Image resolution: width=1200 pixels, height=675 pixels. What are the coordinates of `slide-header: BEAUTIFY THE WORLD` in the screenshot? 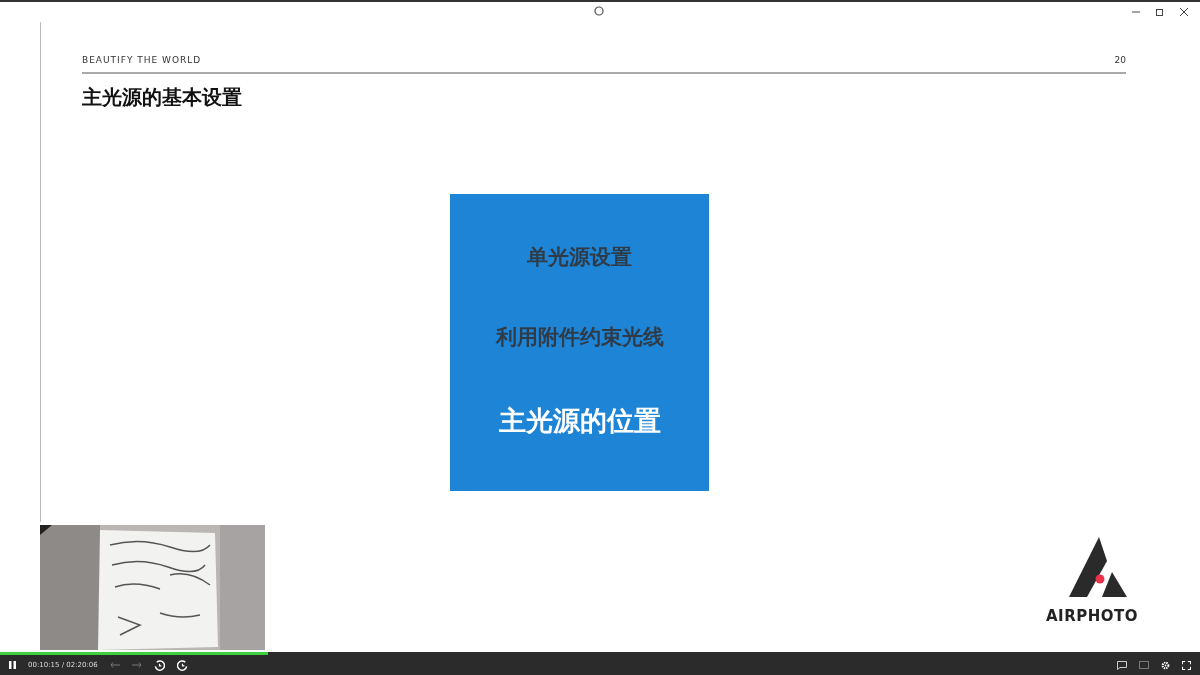 It's located at (142, 60).